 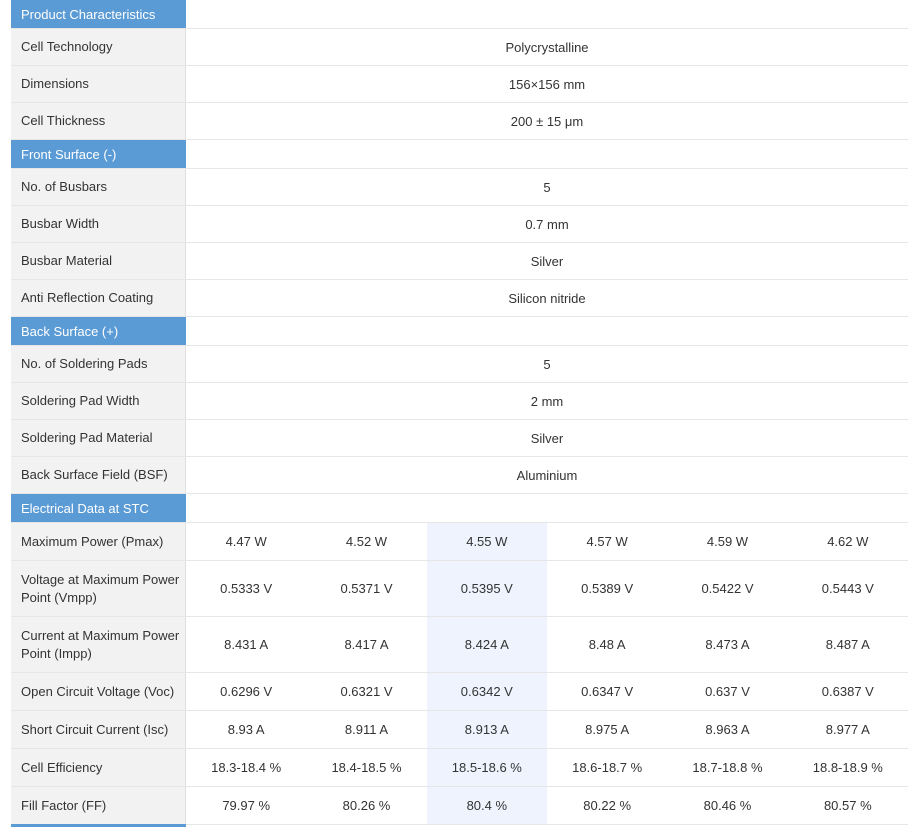 I want to click on value-cell: 0.5422 V, so click(x=727, y=588).